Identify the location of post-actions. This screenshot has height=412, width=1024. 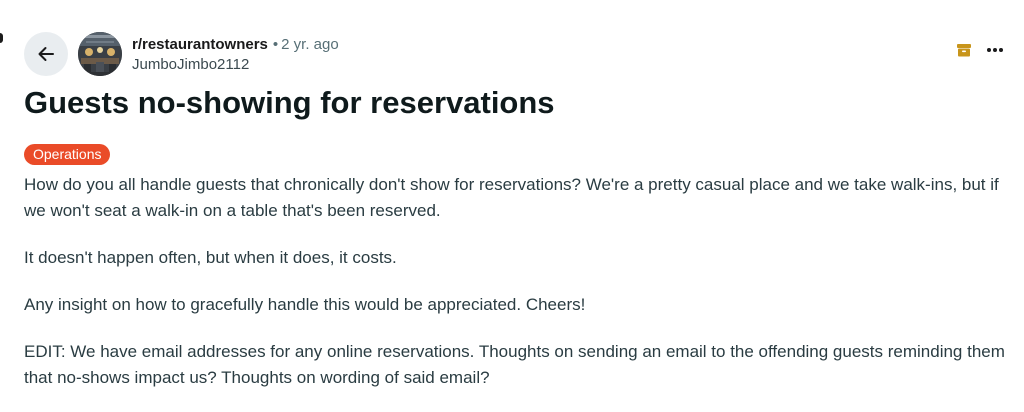
(980, 52).